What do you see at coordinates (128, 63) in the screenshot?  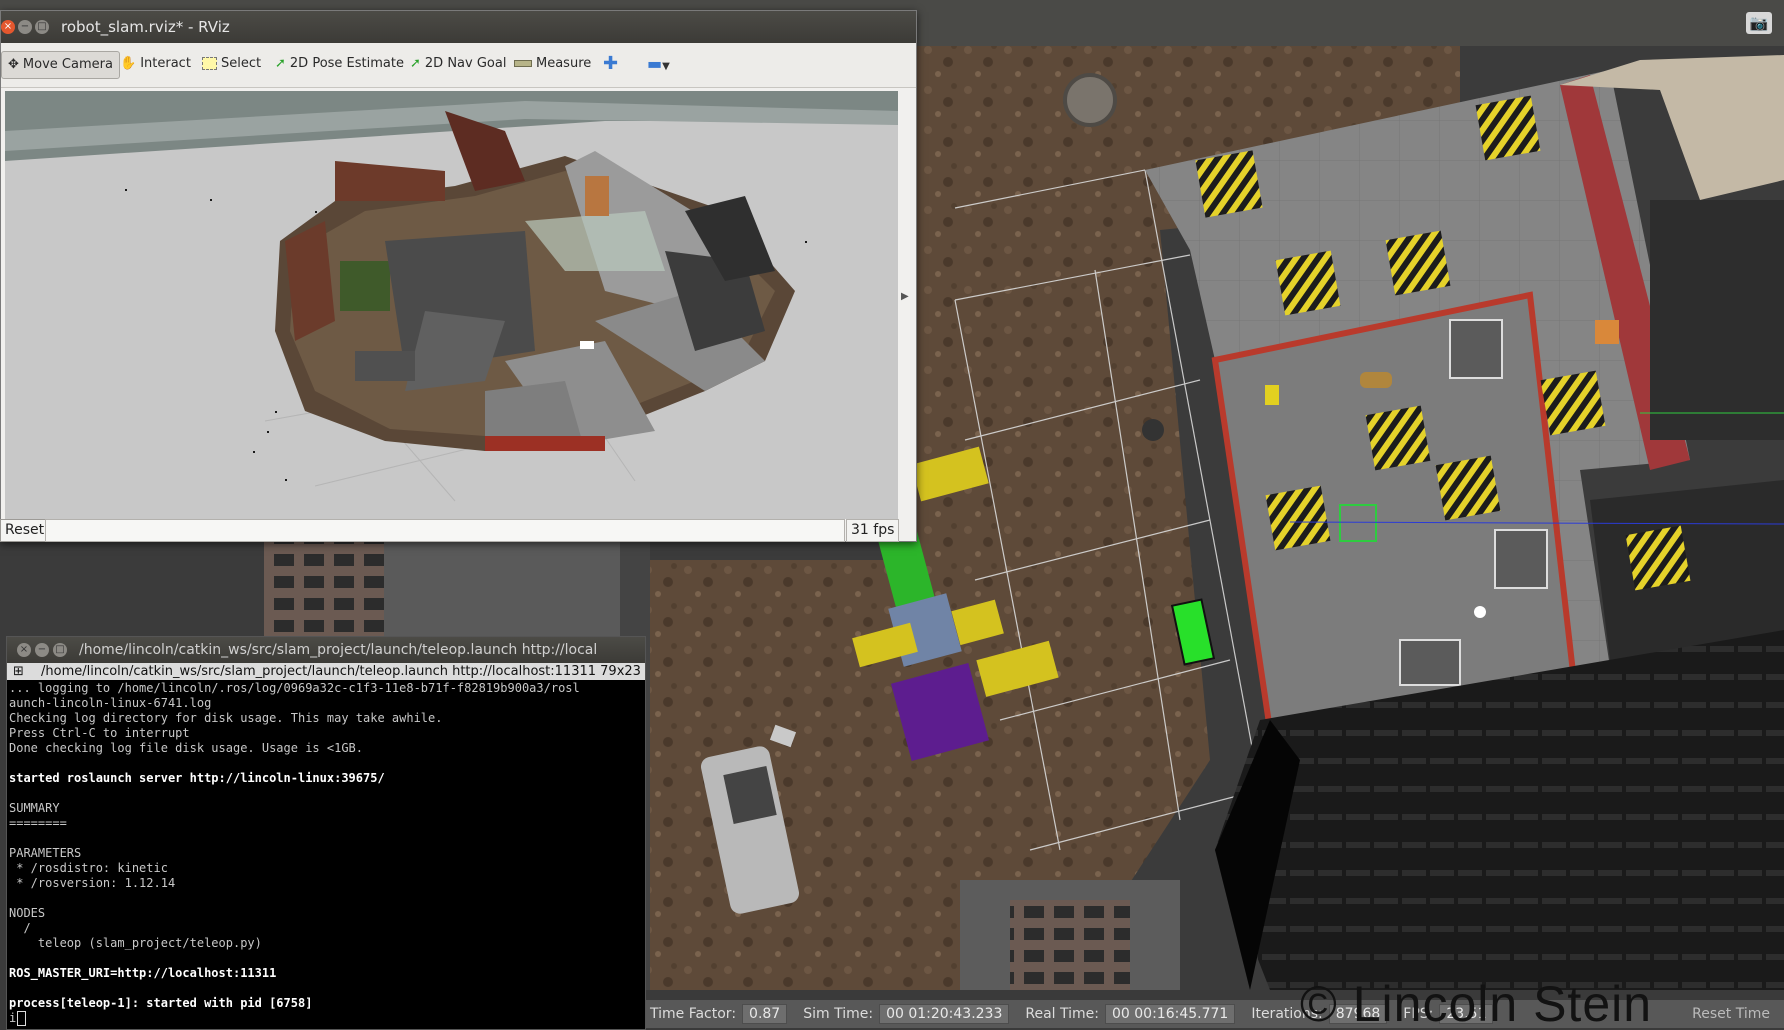 I see `hand-icon: ✋` at bounding box center [128, 63].